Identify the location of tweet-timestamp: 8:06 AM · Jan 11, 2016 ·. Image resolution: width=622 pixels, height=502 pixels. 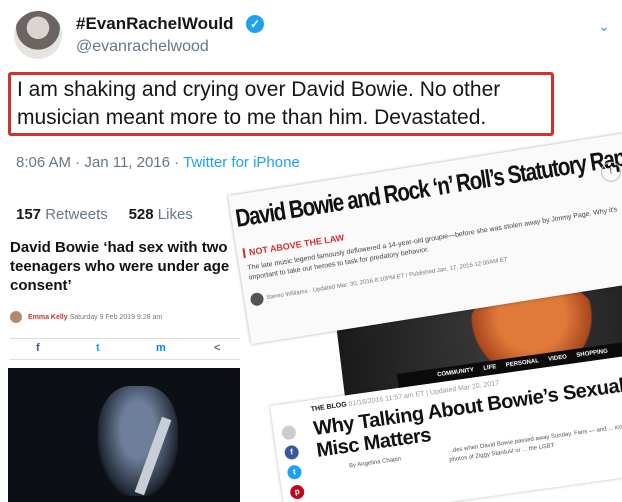
(99, 162).